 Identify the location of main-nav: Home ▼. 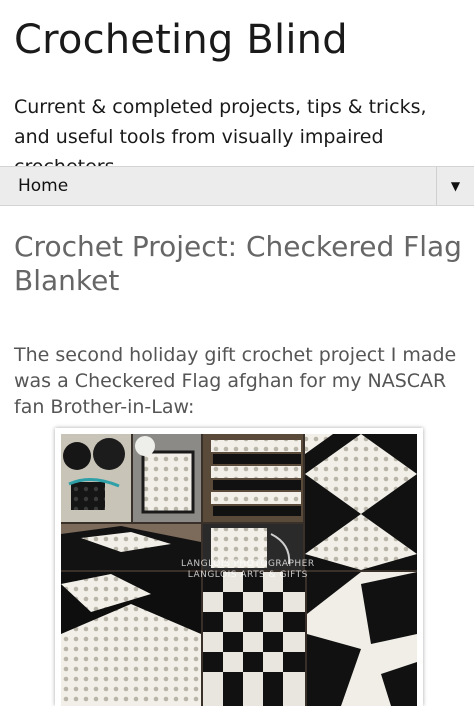
(237, 186).